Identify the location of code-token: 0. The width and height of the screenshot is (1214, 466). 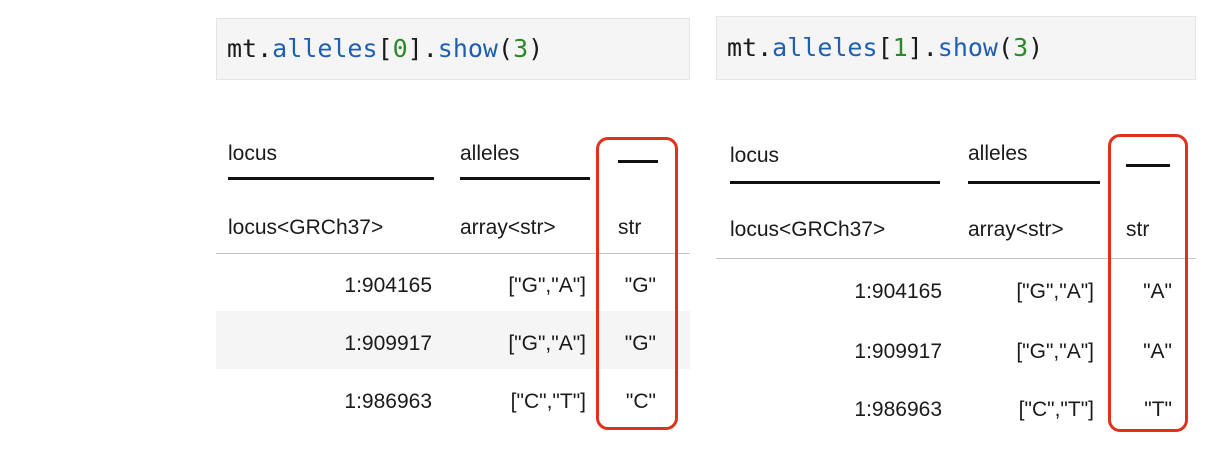
(400, 48).